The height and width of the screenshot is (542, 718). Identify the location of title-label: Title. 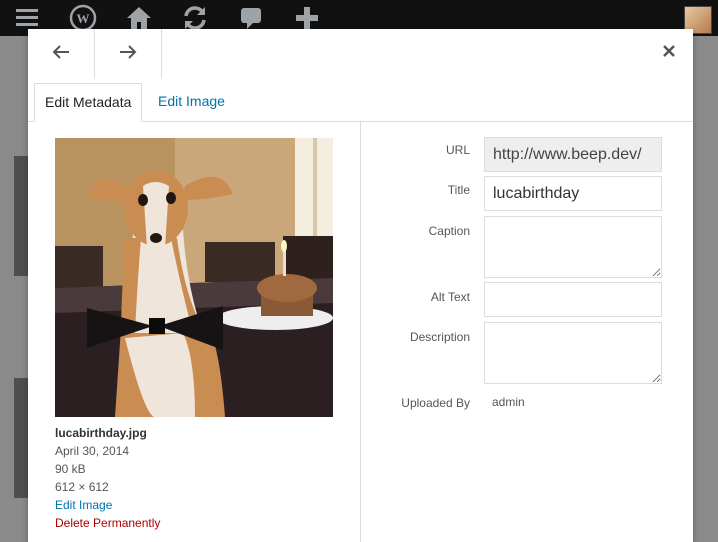
(458, 190).